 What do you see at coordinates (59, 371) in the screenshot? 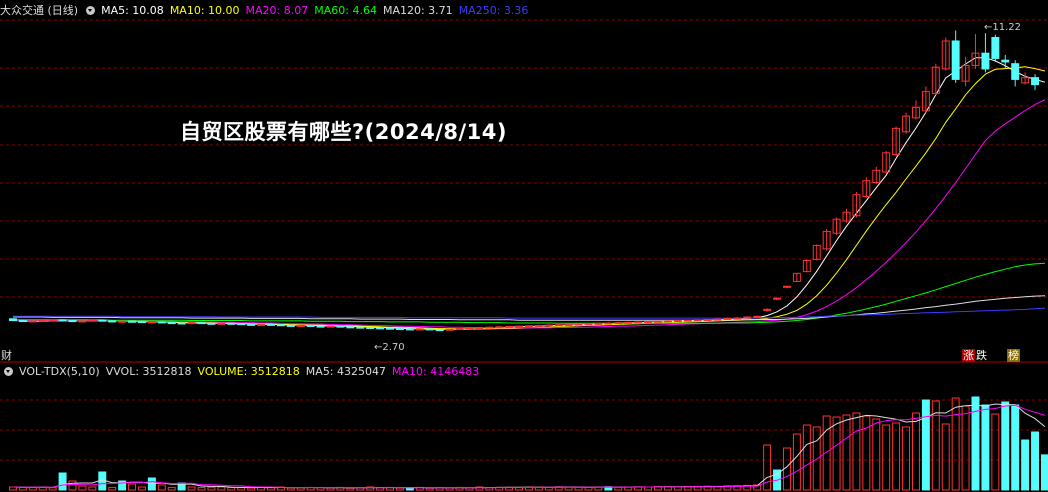
I see `volume-indicator-name: VOL-TDX(5,10)` at bounding box center [59, 371].